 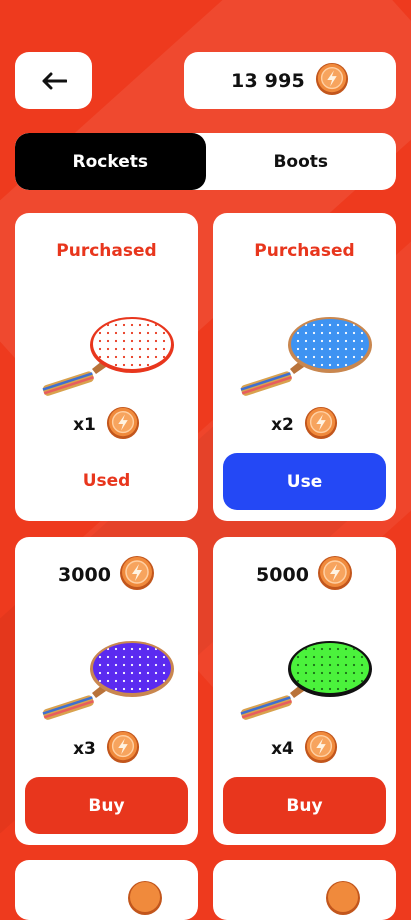 I want to click on arrow-left-icon, so click(x=54, y=80).